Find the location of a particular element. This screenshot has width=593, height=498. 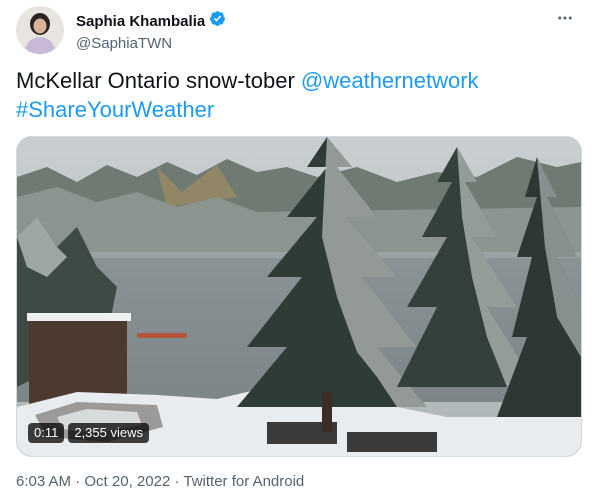

author-handle: @SaphiaTWN is located at coordinates (151, 43).